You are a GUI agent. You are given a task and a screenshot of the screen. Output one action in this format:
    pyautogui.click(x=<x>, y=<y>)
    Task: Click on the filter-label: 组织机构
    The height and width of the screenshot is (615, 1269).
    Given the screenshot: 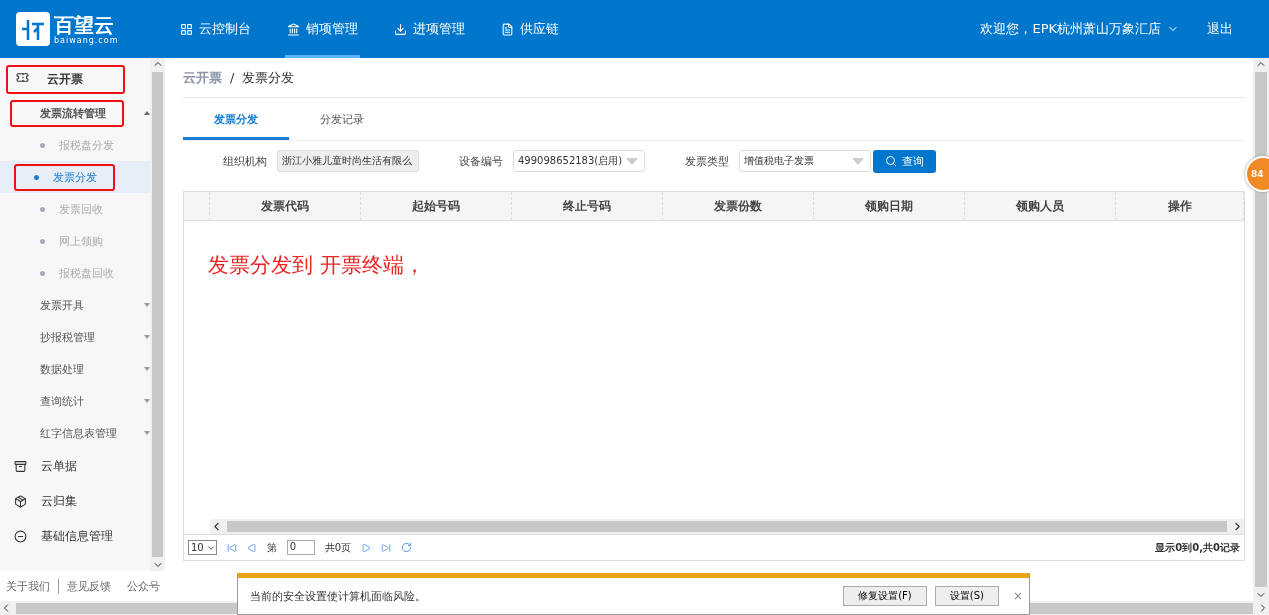 What is the action you would take?
    pyautogui.click(x=245, y=161)
    